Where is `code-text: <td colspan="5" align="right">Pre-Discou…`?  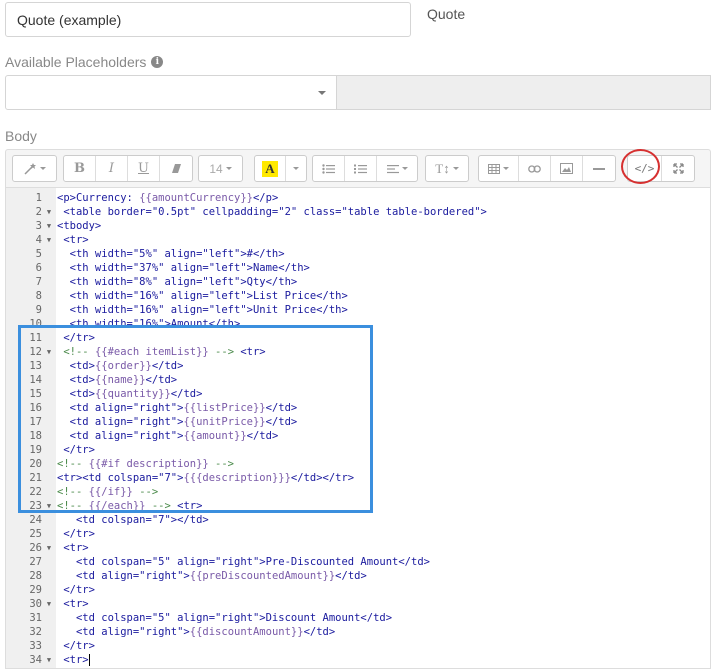
code-text: <td colspan="5" align="right">Pre-Discou… is located at coordinates (243, 562).